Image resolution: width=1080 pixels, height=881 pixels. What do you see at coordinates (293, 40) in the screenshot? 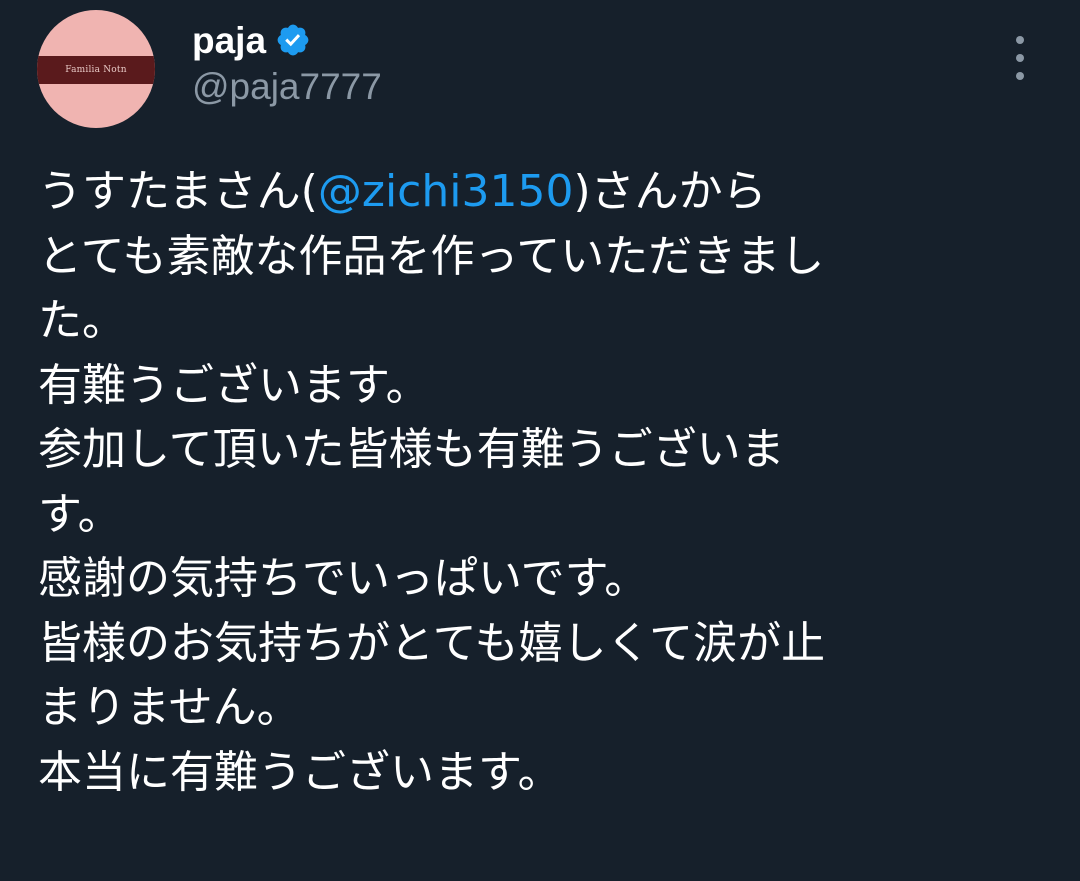
I see `verified-badge-icon` at bounding box center [293, 40].